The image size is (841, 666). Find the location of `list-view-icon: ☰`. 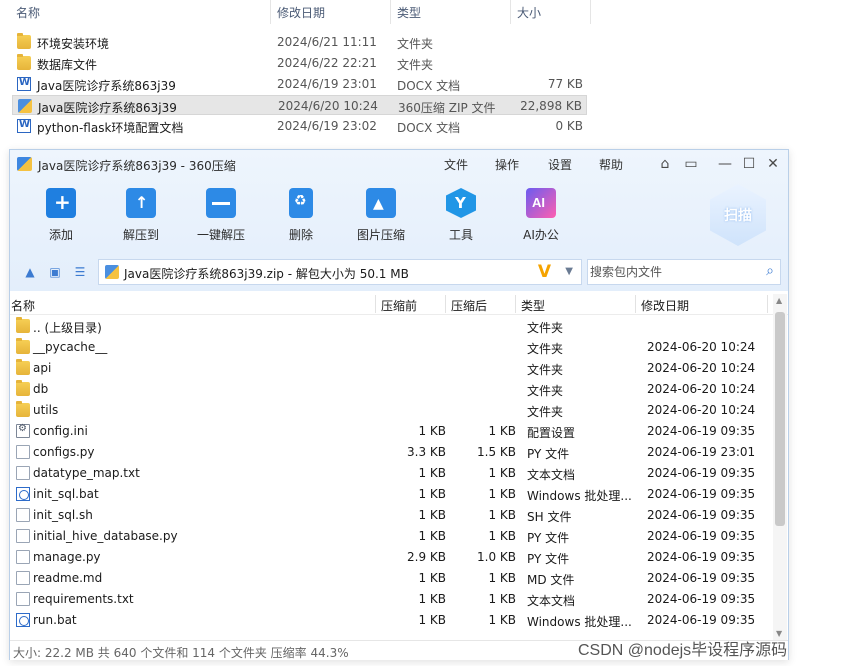

list-view-icon: ☰ is located at coordinates (80, 272).